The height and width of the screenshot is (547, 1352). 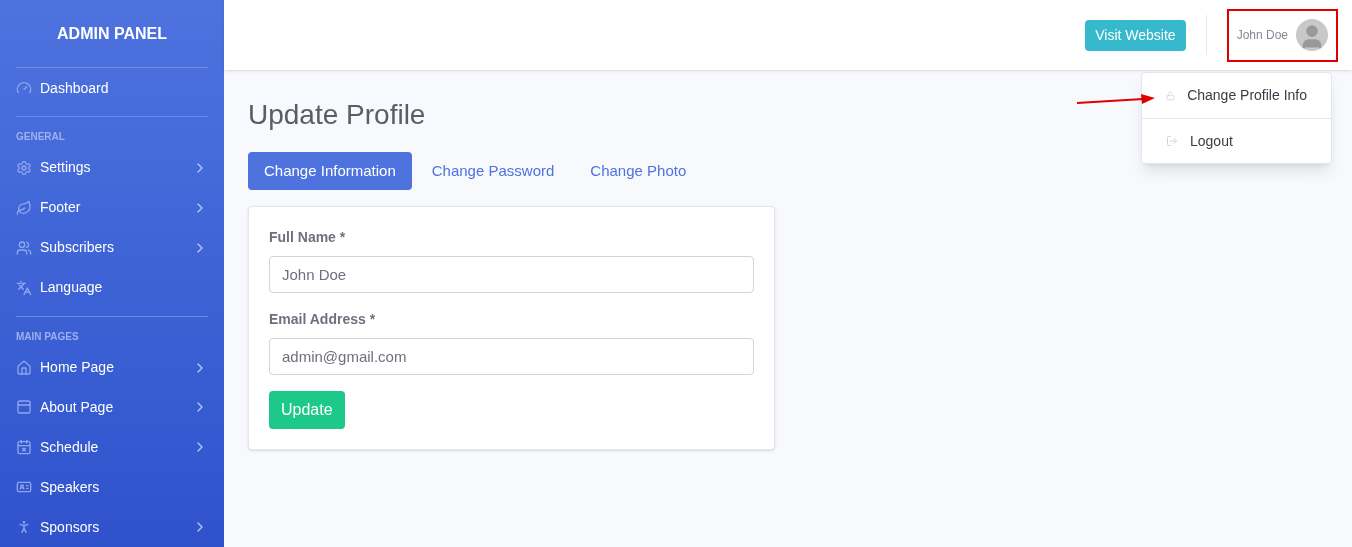 I want to click on sidebar-item: Footer, so click(x=112, y=207).